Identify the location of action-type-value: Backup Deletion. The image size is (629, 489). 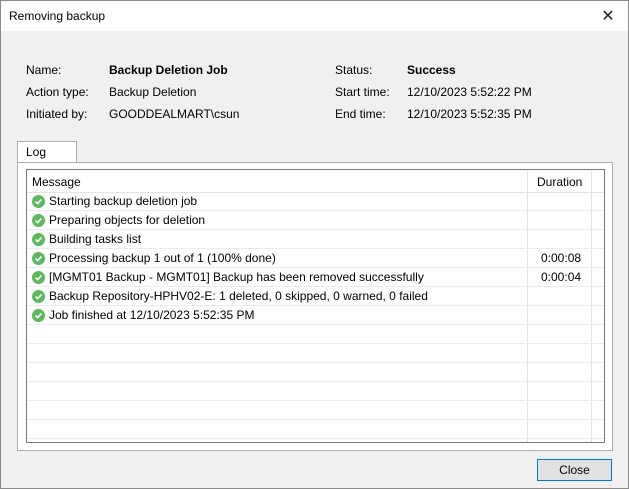
(153, 92).